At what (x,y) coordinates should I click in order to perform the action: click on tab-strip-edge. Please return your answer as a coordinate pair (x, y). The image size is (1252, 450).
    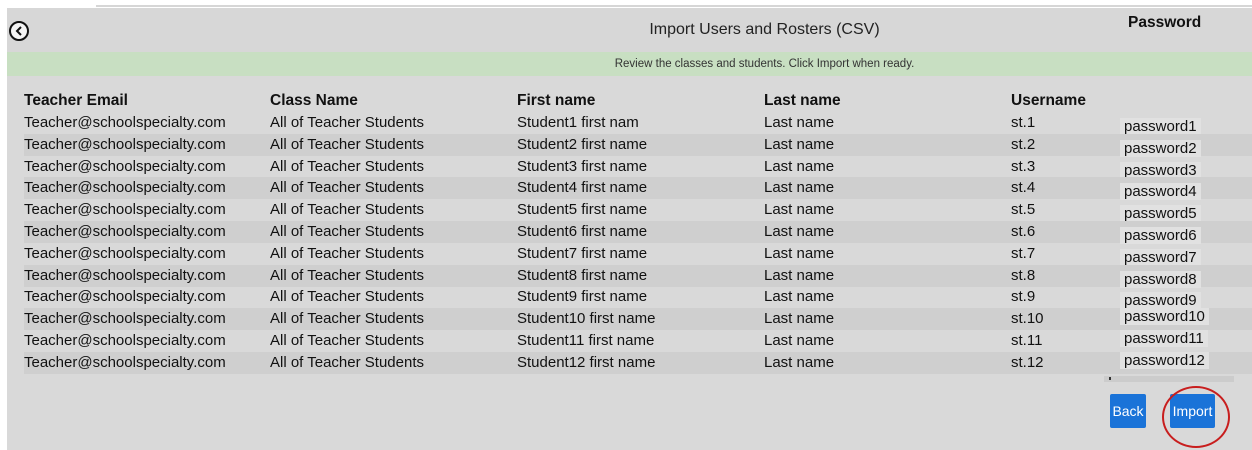
    Looking at the image, I should click on (674, 6).